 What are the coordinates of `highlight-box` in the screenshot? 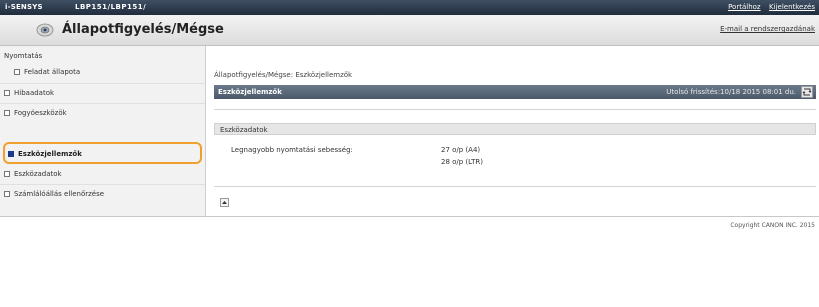 It's located at (102, 153).